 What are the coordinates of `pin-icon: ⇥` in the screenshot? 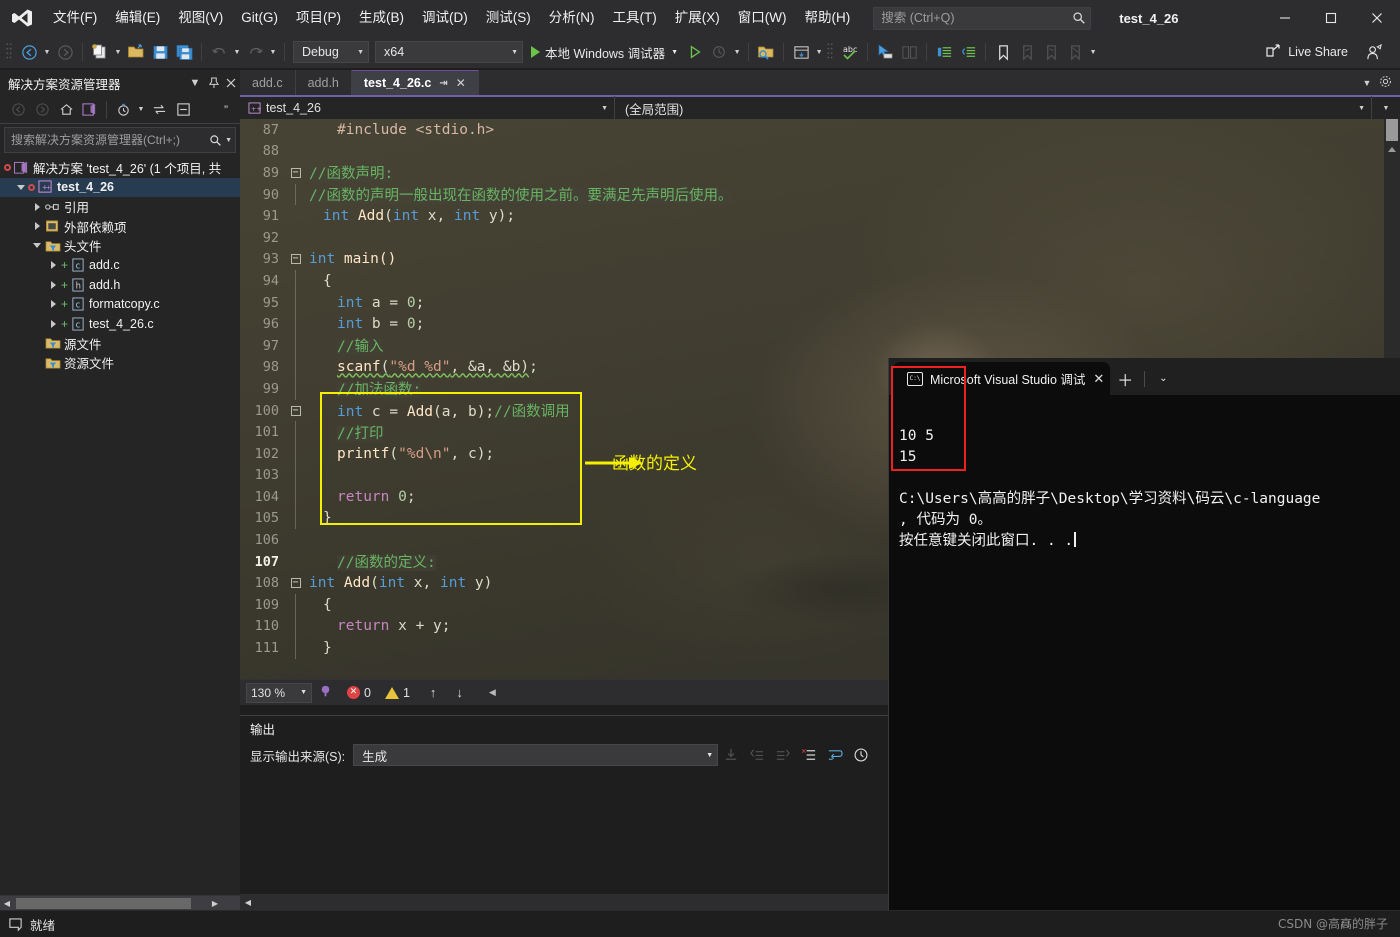 It's located at (443, 83).